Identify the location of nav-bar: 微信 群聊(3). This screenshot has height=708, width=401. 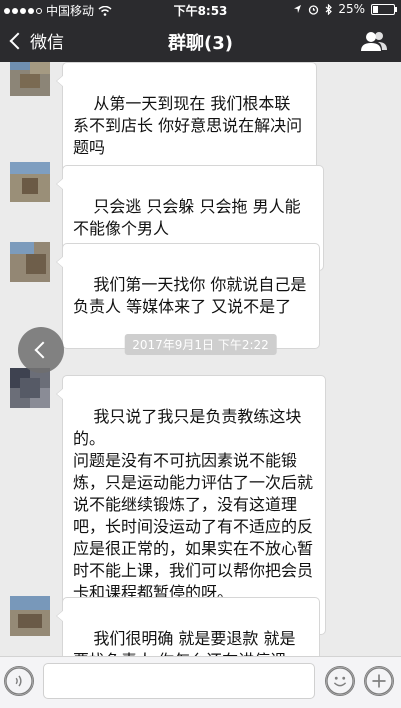
(200, 41).